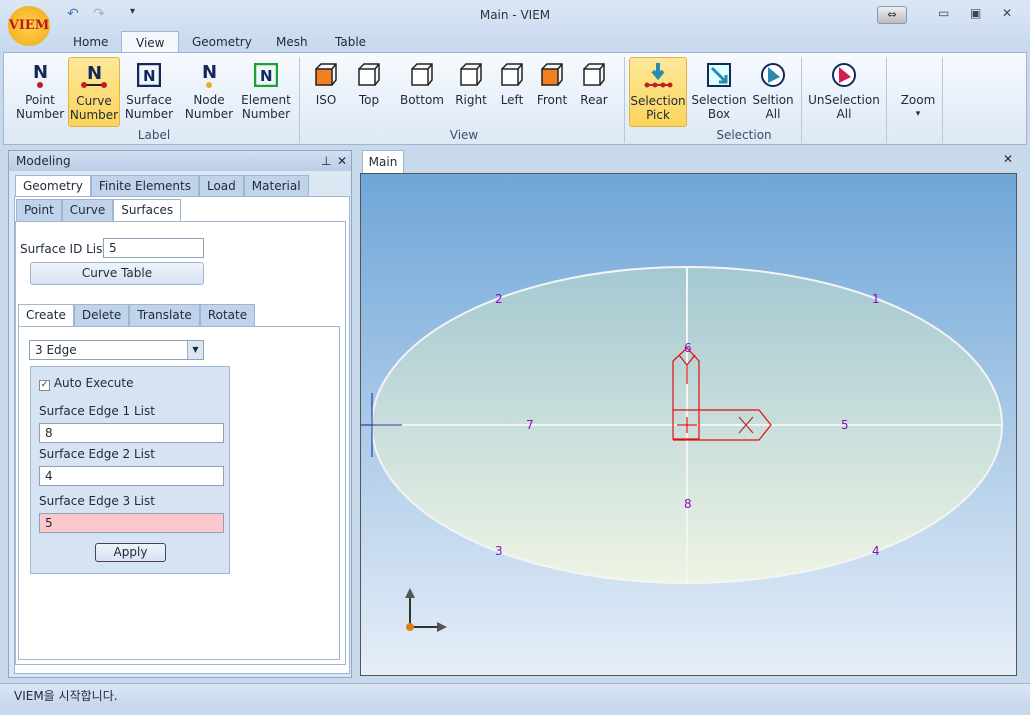  Describe the element at coordinates (101, 315) in the screenshot. I see `tab-delete: Delete` at that location.